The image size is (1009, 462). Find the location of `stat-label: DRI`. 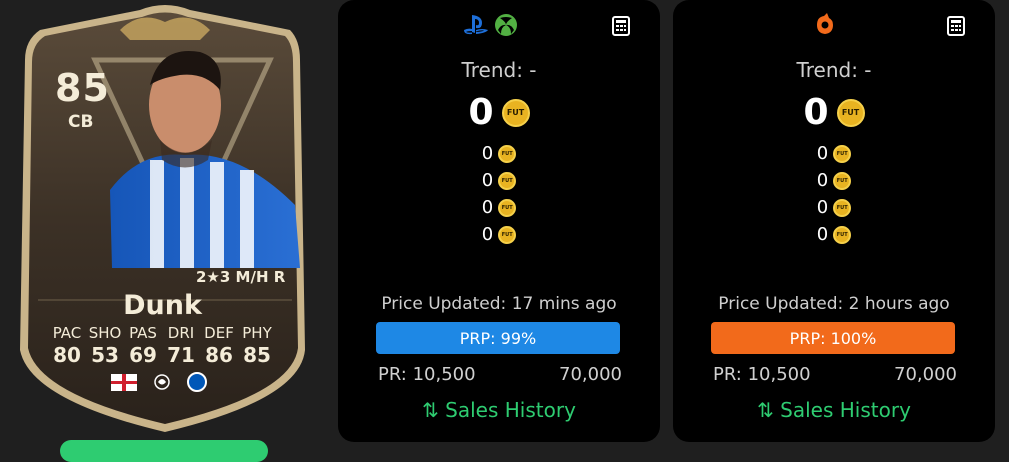

stat-label: DRI is located at coordinates (181, 333).